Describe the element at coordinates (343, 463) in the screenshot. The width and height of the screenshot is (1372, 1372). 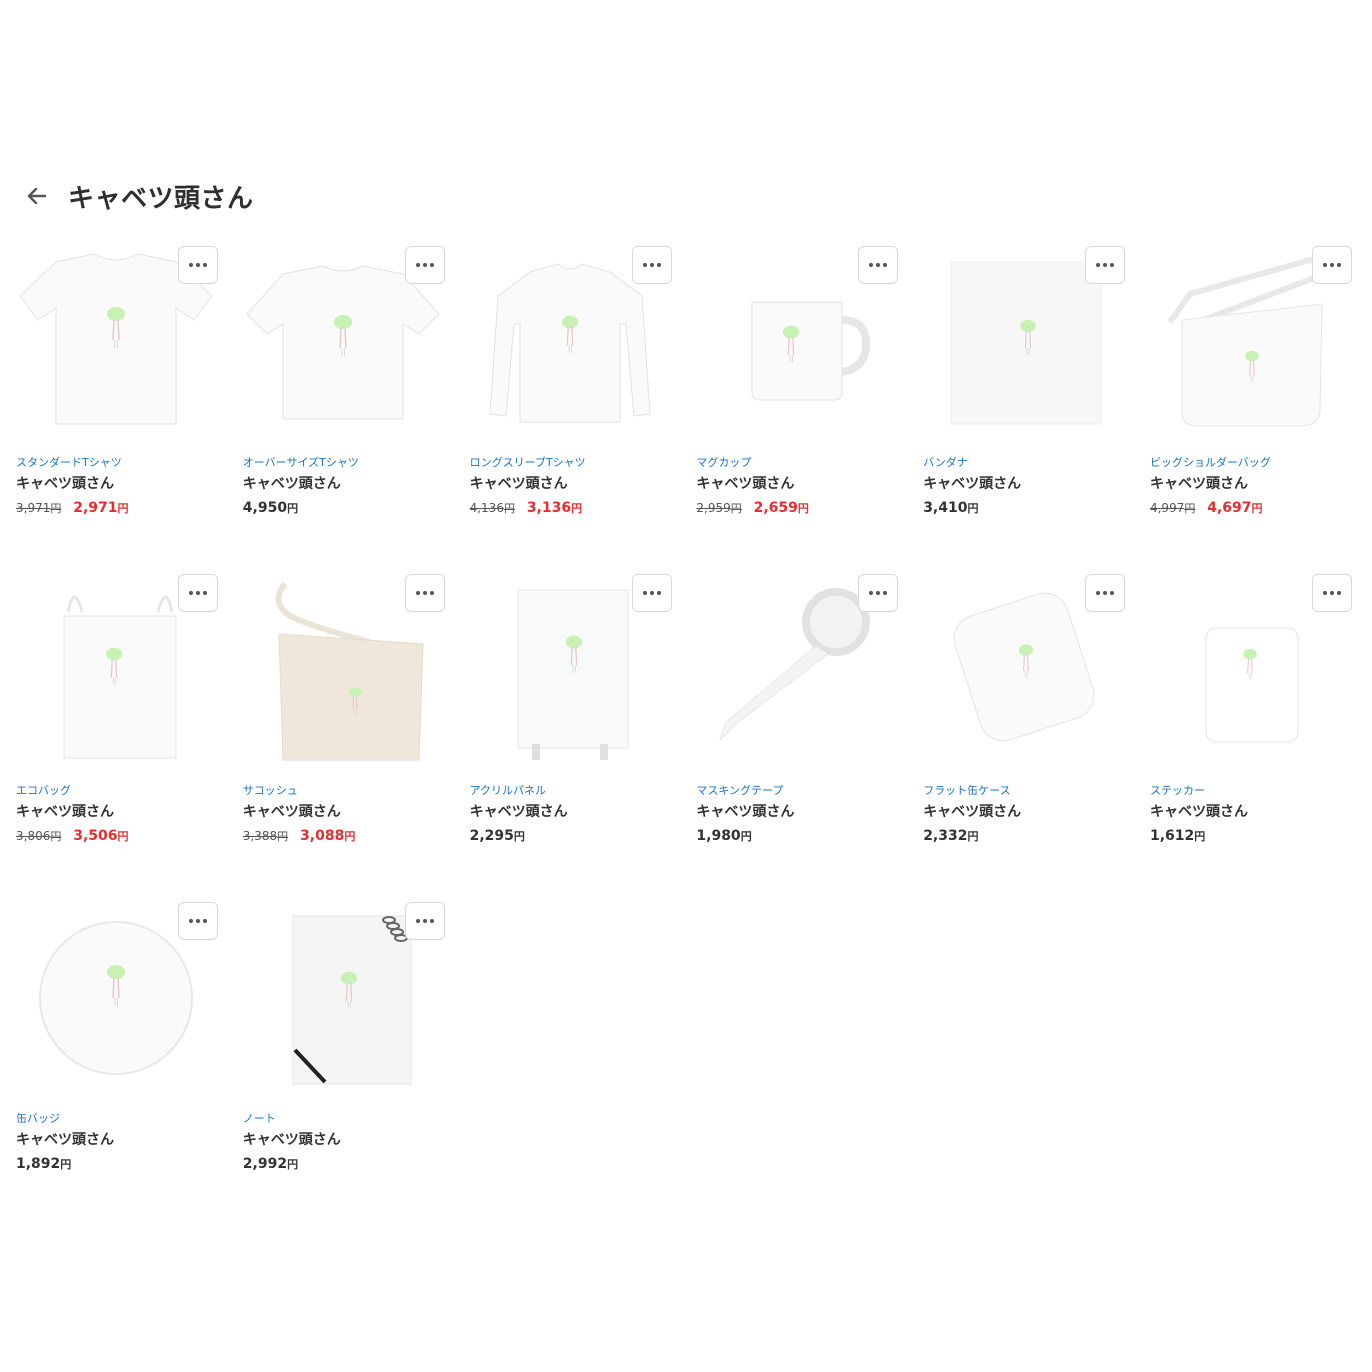
I see `product-category-link: オーバーサイズTシャツ` at that location.